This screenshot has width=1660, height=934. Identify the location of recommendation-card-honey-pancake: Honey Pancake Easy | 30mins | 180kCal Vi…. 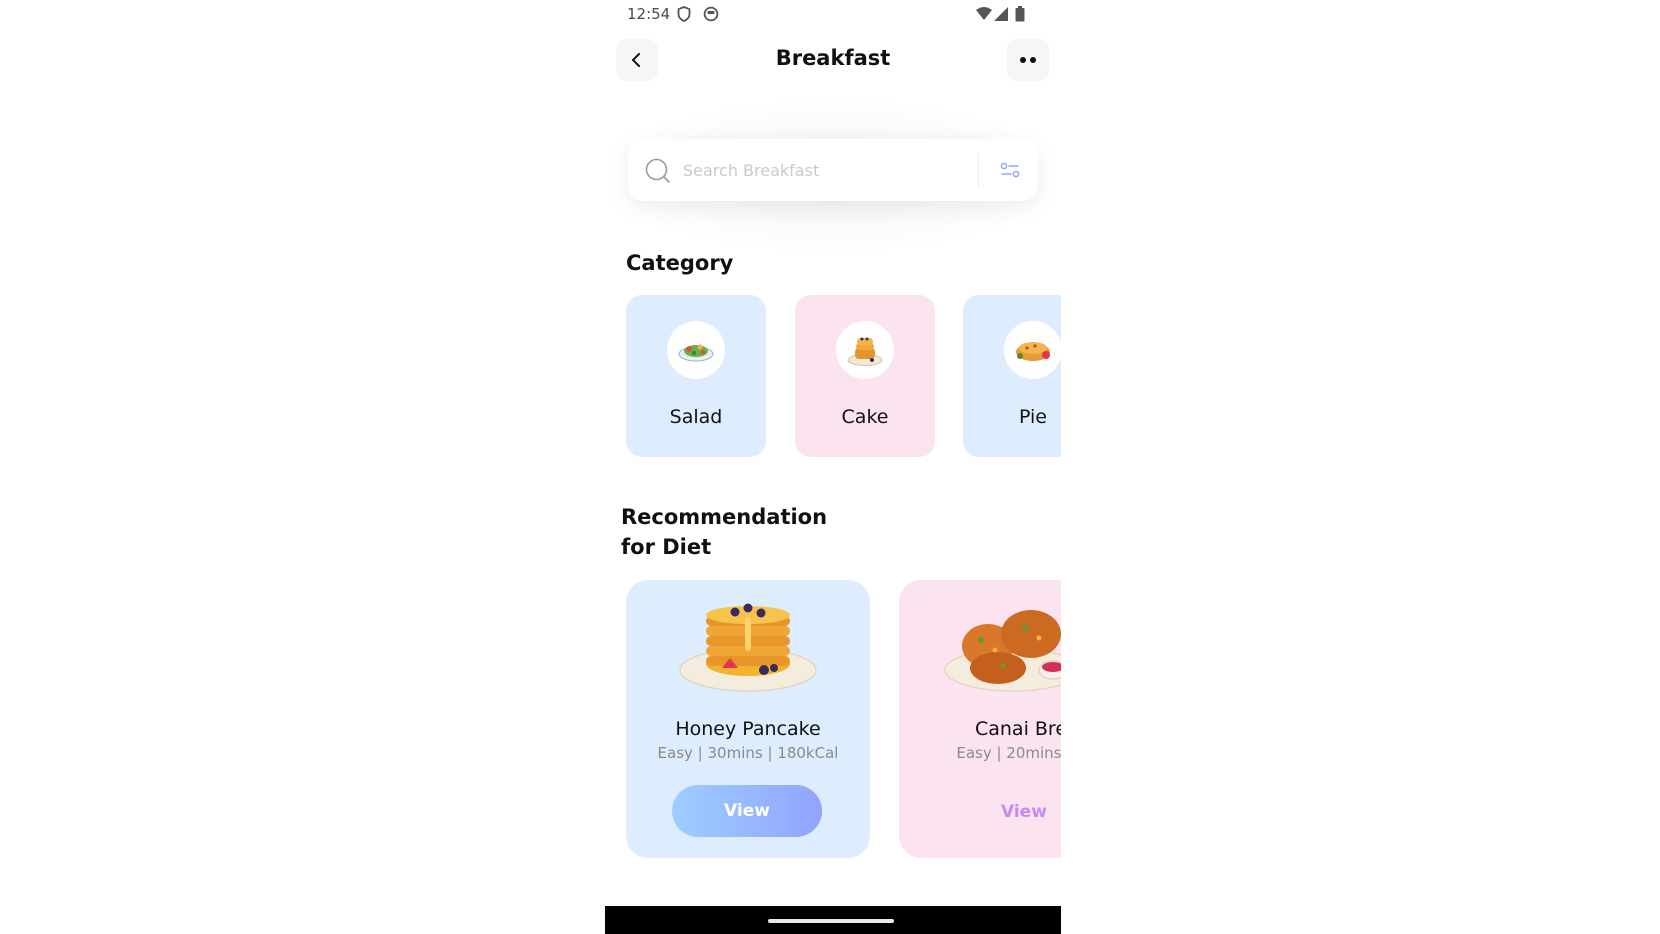
(748, 719).